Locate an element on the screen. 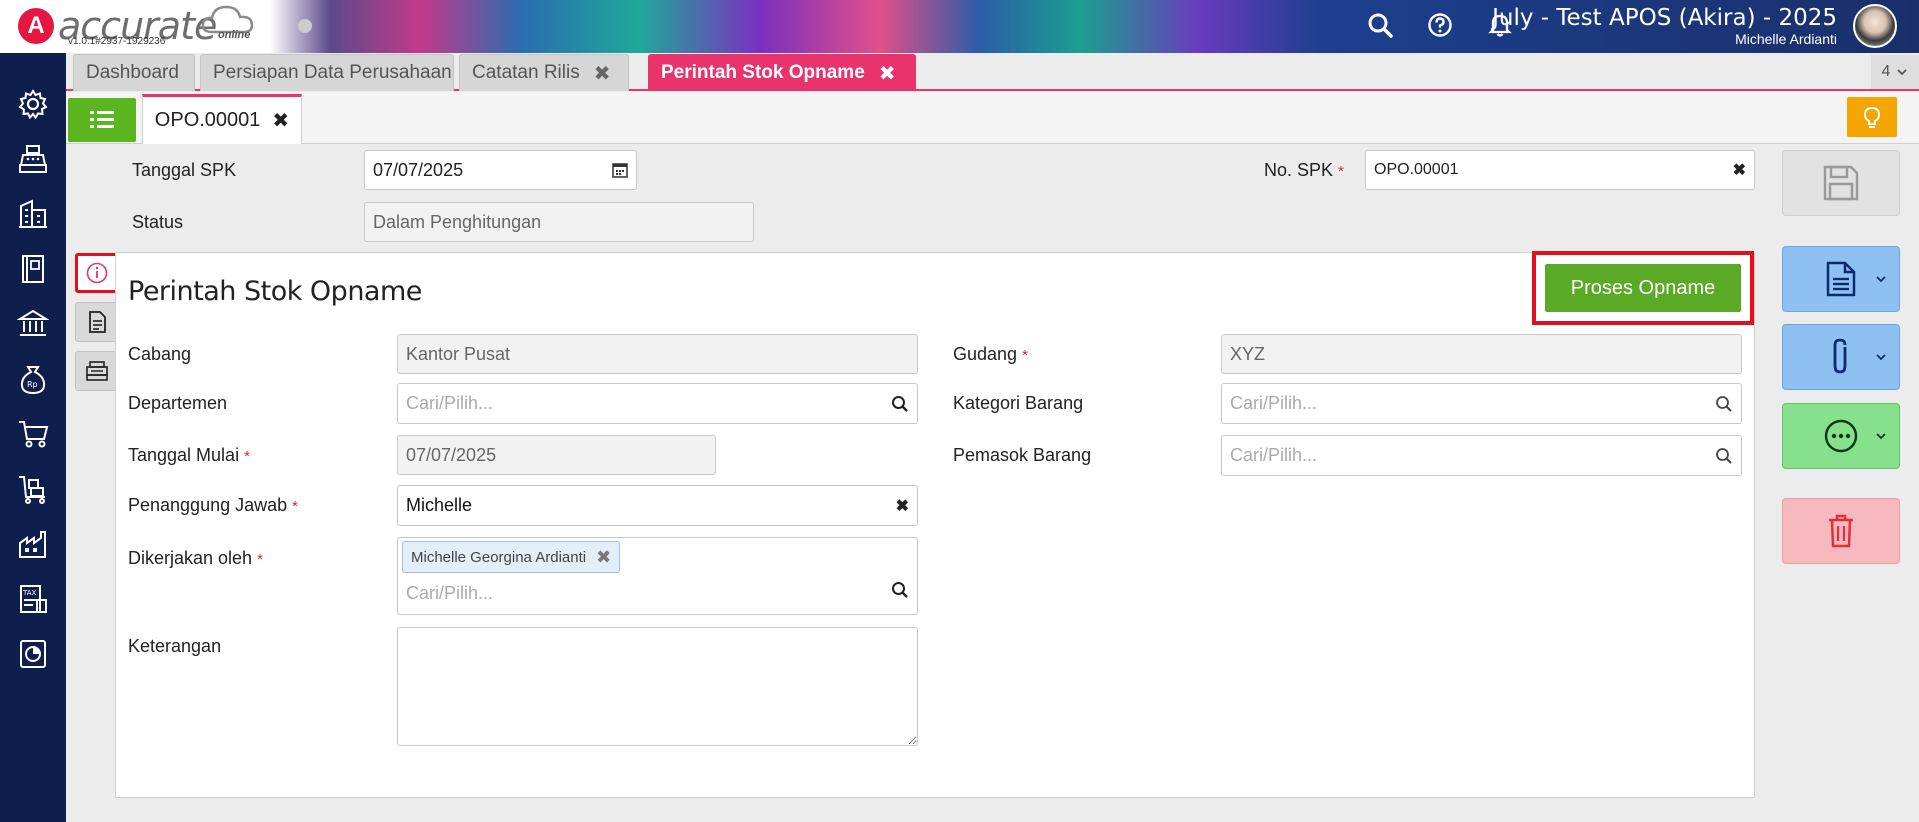 The image size is (1919, 822). tab-dashboard: Dashboard is located at coordinates (134, 72).